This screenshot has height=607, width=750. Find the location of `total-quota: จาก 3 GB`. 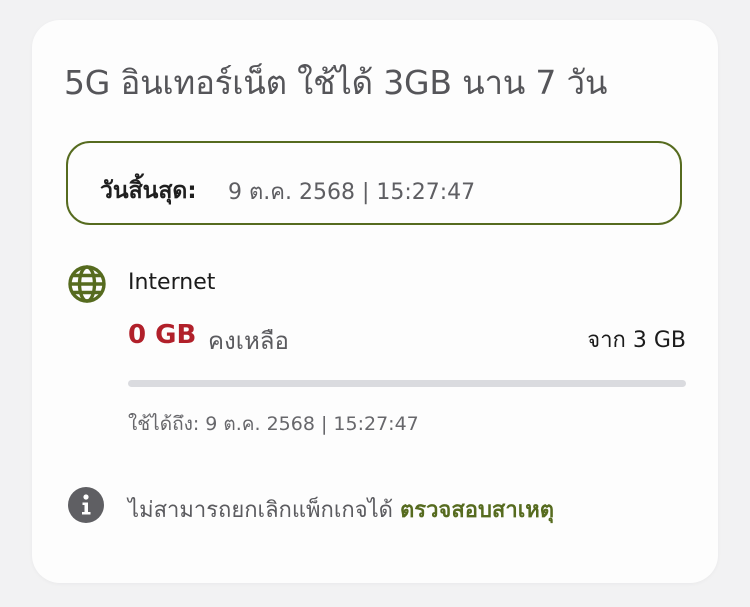

total-quota: จาก 3 GB is located at coordinates (636, 340).